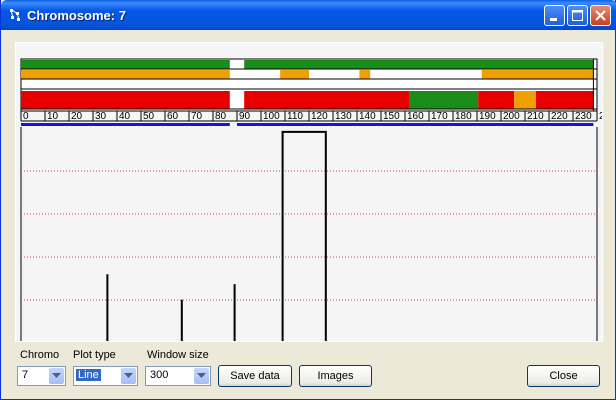 This screenshot has width=616, height=400. I want to click on ruler-tick-label: 170, so click(439, 116).